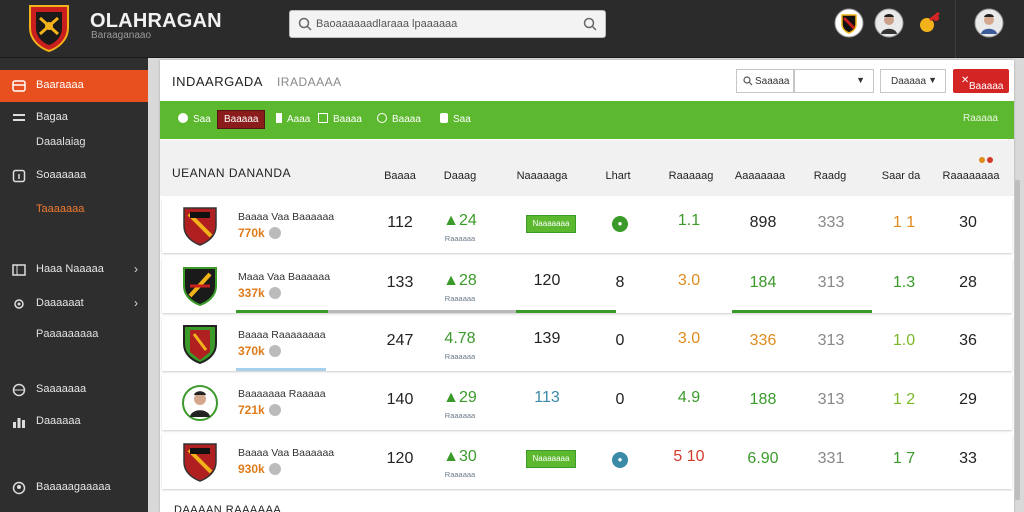  I want to click on cell: 139, so click(547, 338).